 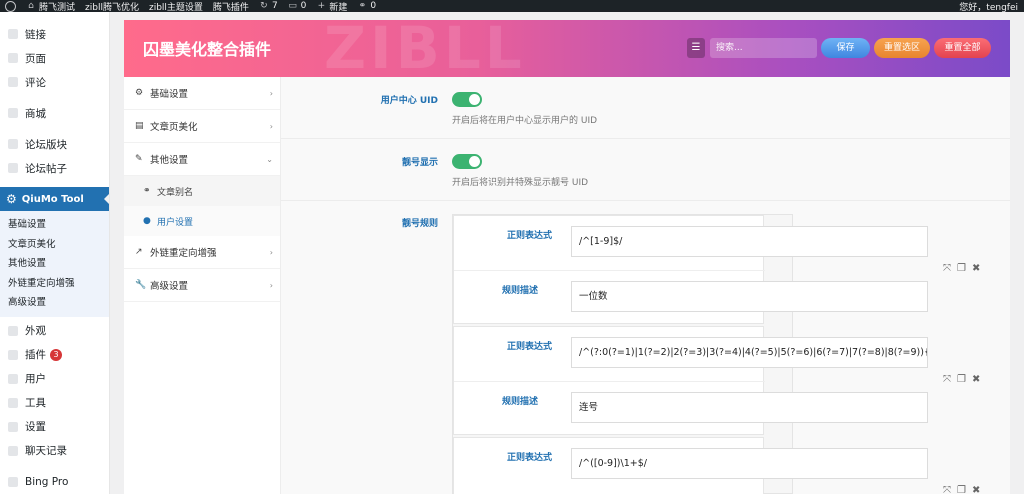 I want to click on sidebar-item-bing-pro: Bing Pro, so click(x=54, y=482).